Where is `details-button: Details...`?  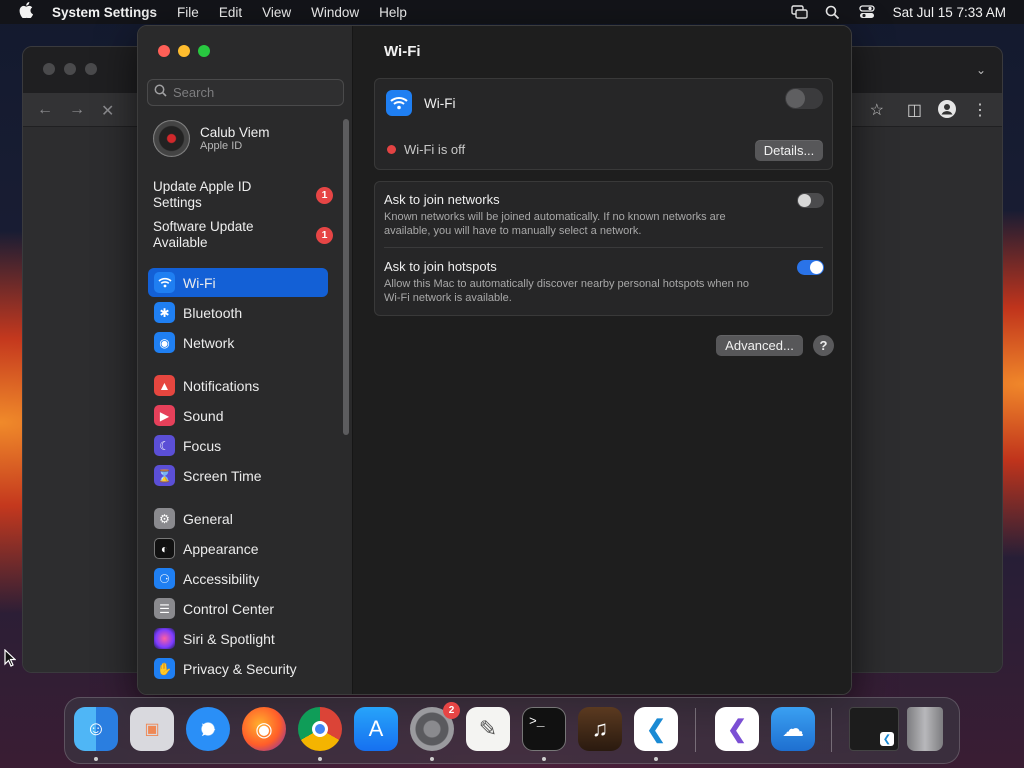
details-button: Details... is located at coordinates (789, 150).